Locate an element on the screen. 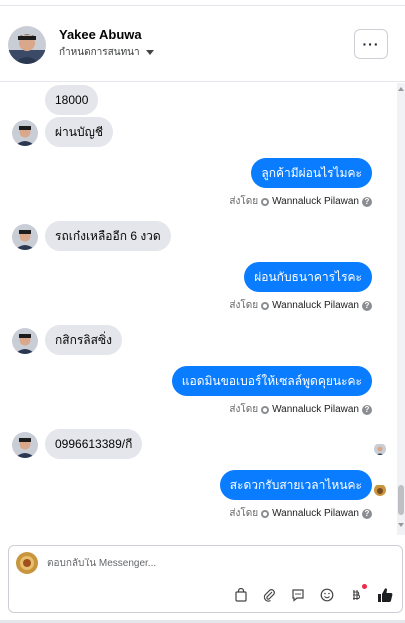  incoming-message: ผ่านบัญชี is located at coordinates (79, 132).